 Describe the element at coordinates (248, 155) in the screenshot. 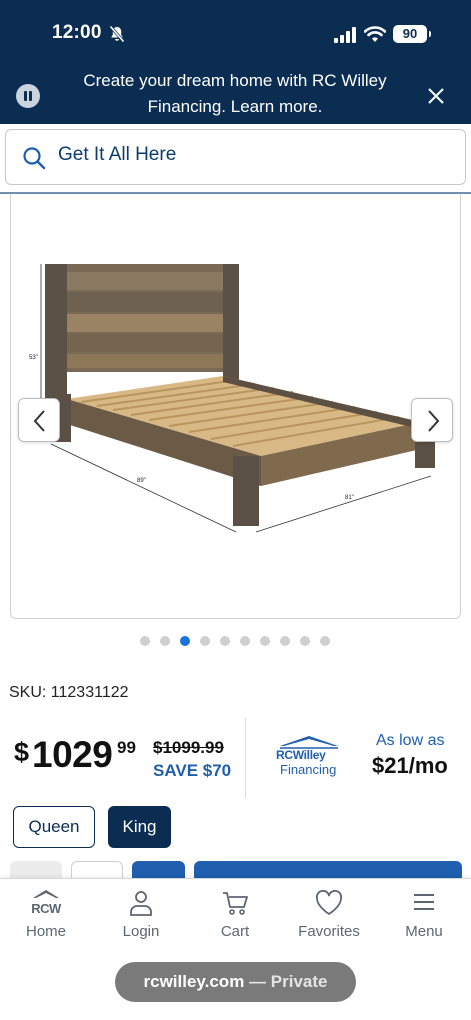

I see `search-input` at that location.